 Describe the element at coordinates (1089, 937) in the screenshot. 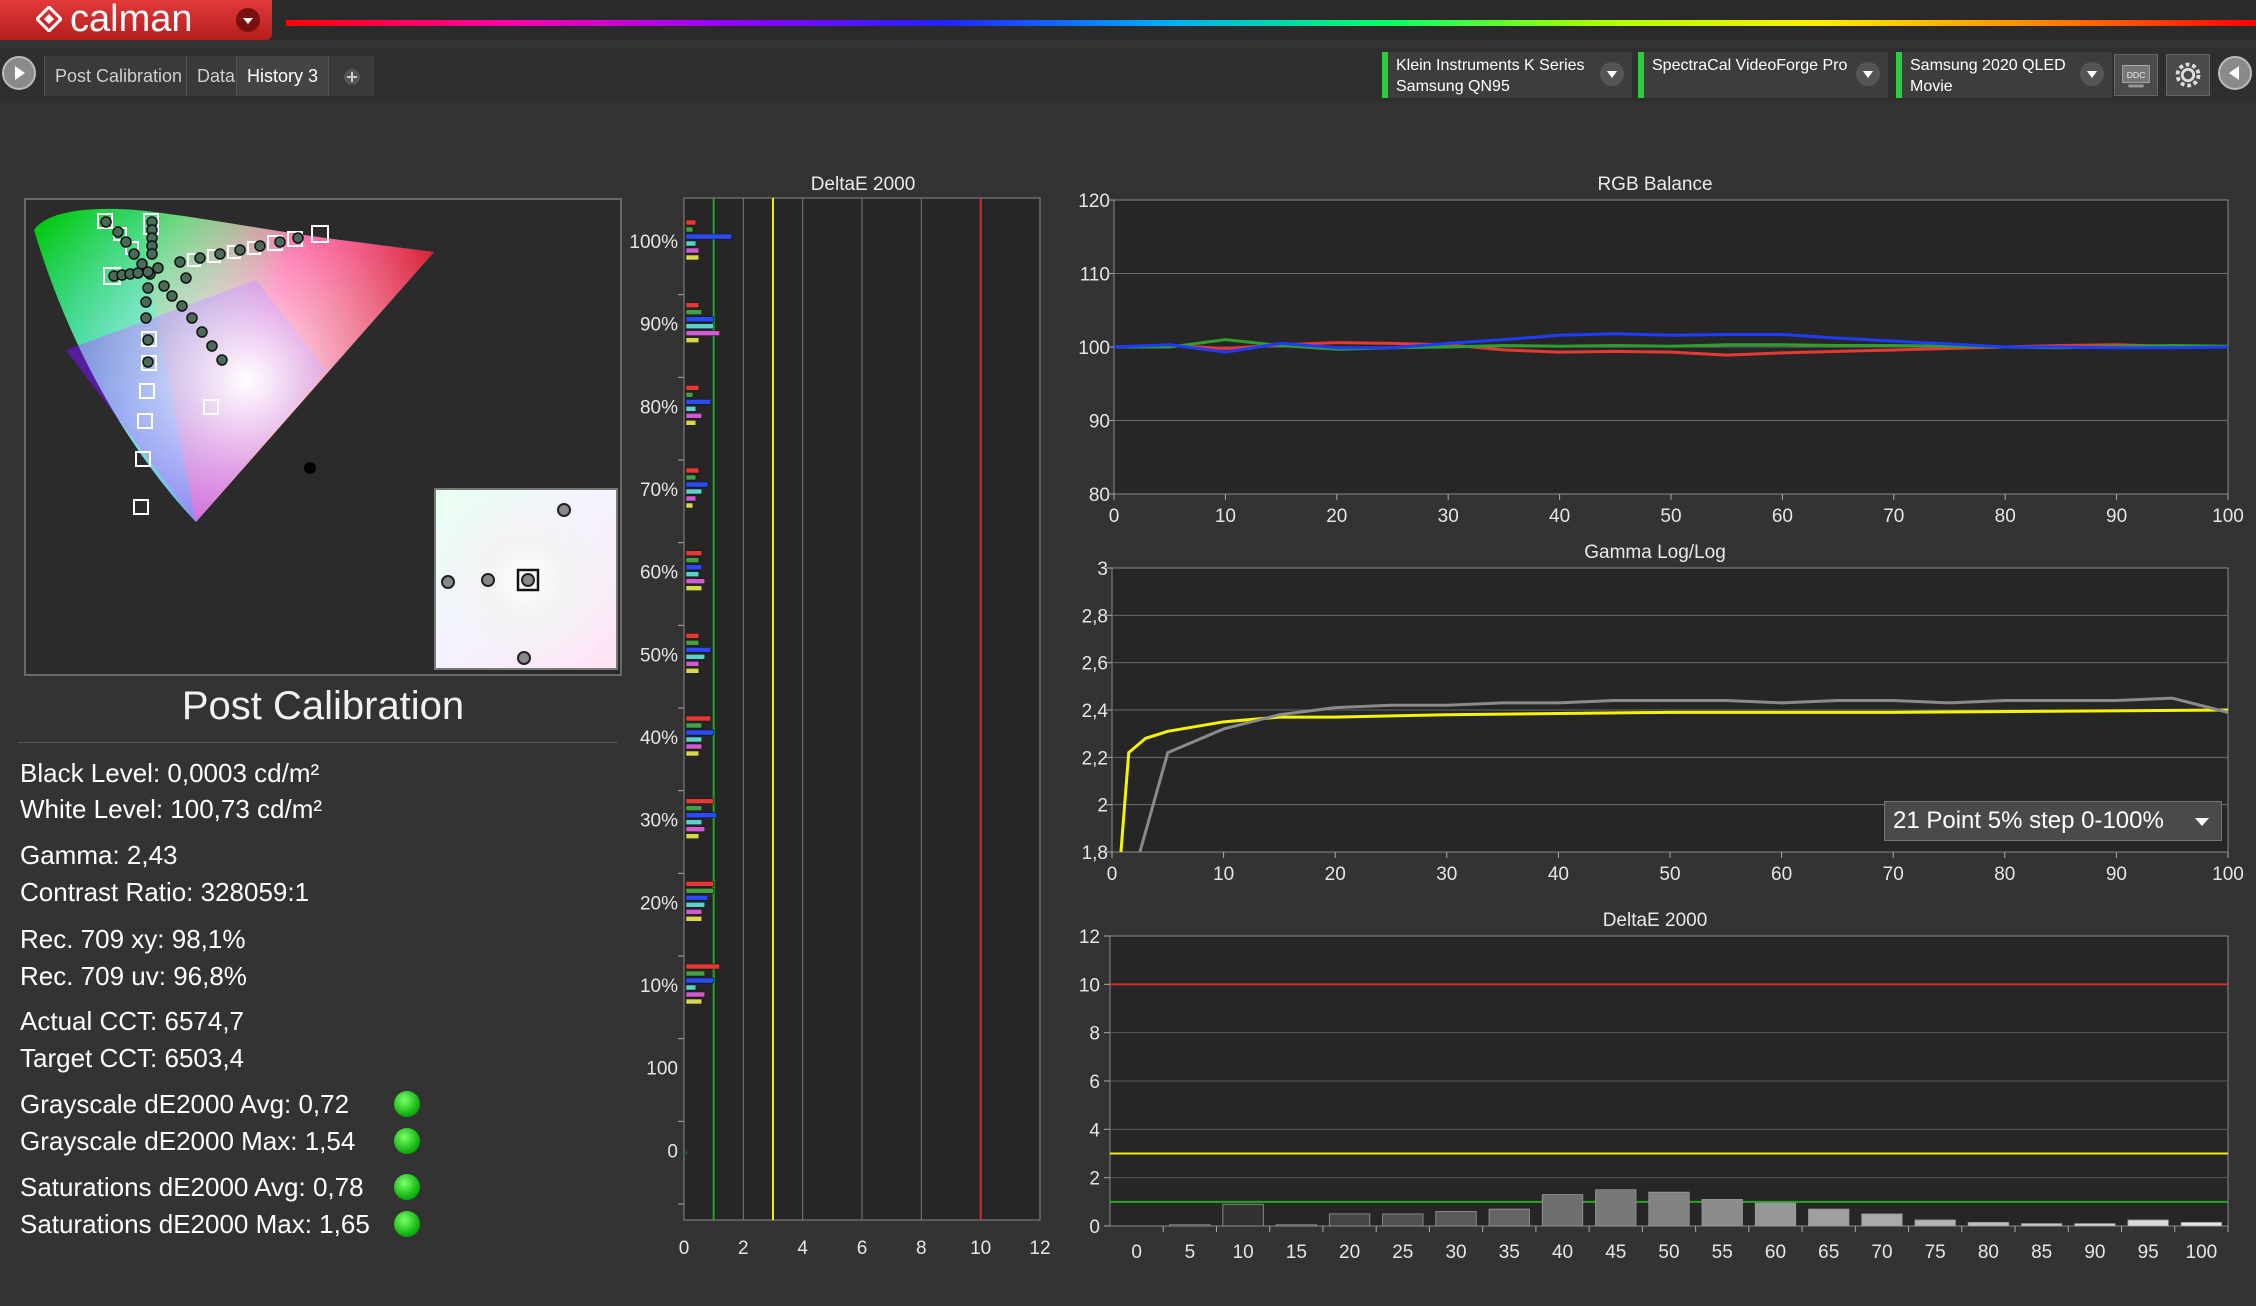

I see `y-tick-label: 12` at that location.